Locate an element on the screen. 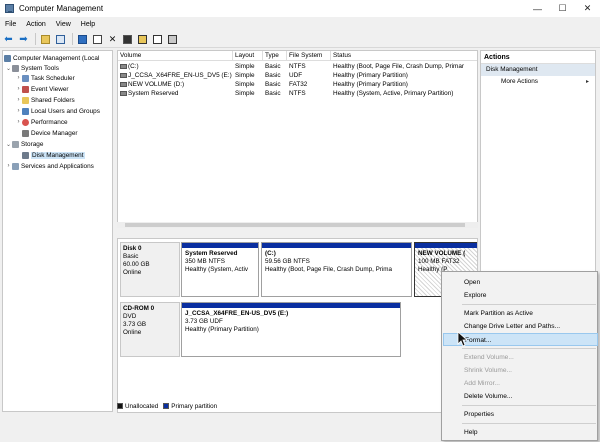  menu-action: Action is located at coordinates (35, 24).